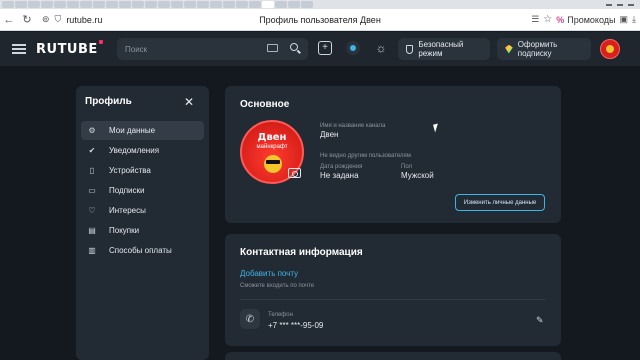 The image size is (640, 360). Describe the element at coordinates (329, 134) in the screenshot. I see `name-value: Двен` at that location.